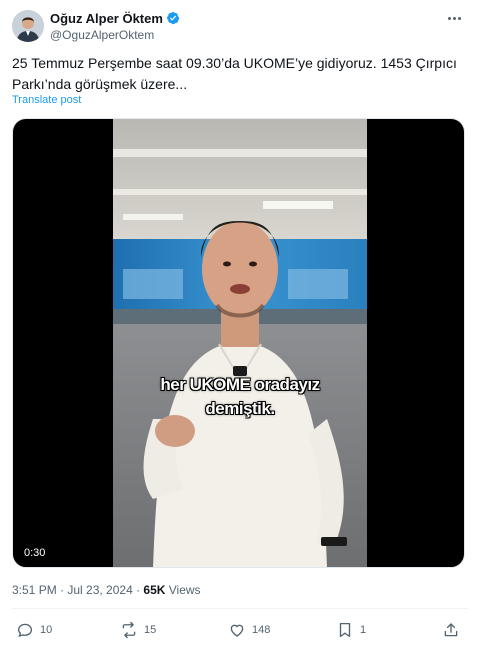 This screenshot has width=478, height=649. Describe the element at coordinates (77, 590) in the screenshot. I see `timestamp: 3:51 PM · Jul 23, 2024 ·` at that location.